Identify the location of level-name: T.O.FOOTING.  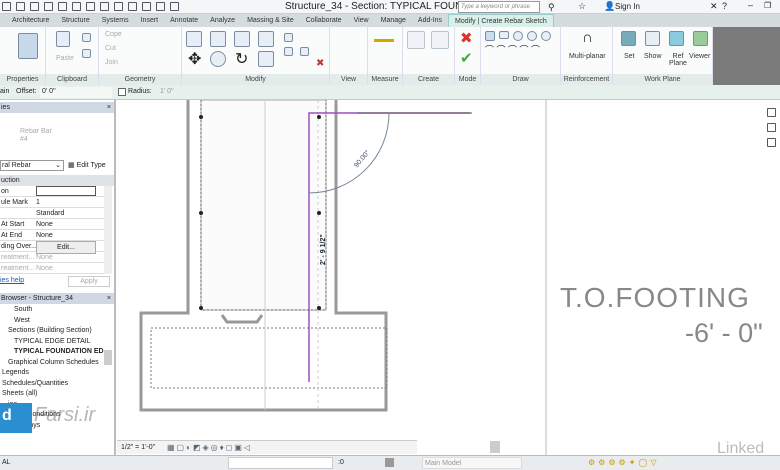
(655, 298).